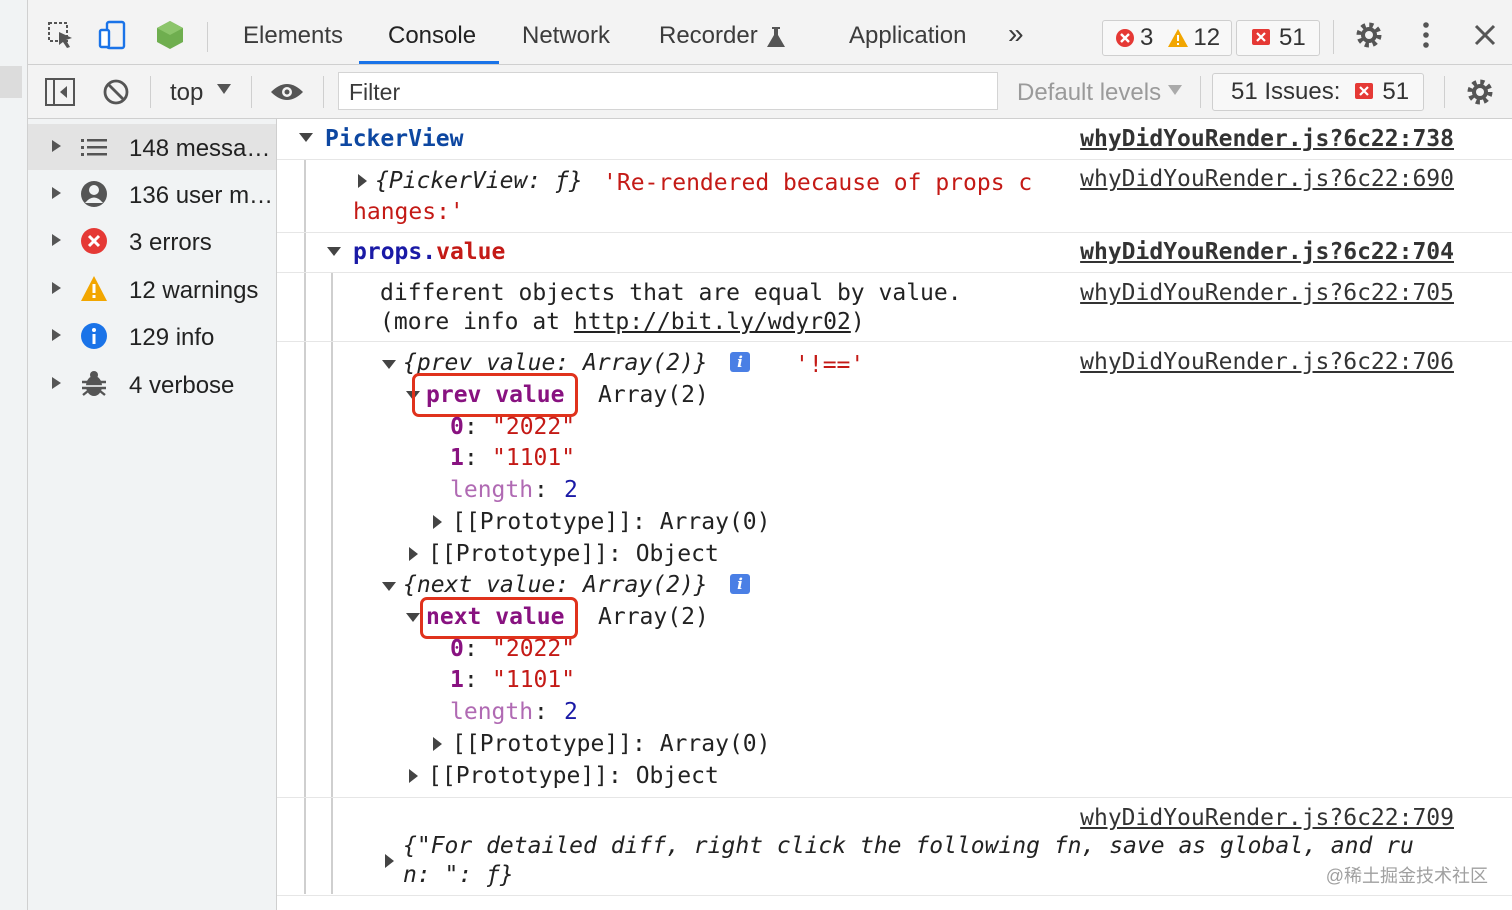 This screenshot has height=910, width=1512. What do you see at coordinates (708, 36) in the screenshot?
I see `tab-recorder: Recorder` at bounding box center [708, 36].